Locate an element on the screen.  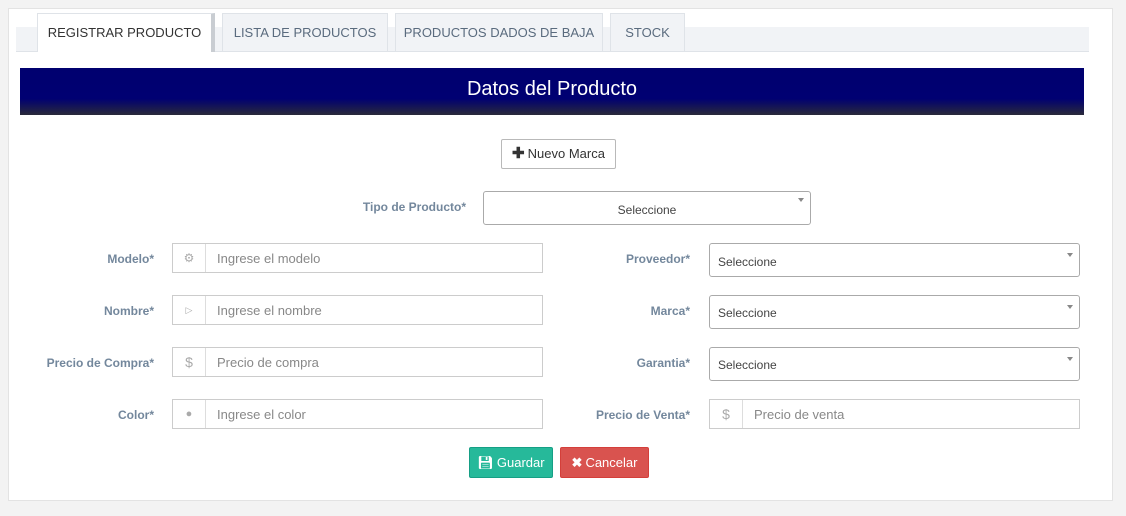
product-type-select: Seleccione is located at coordinates (647, 208).